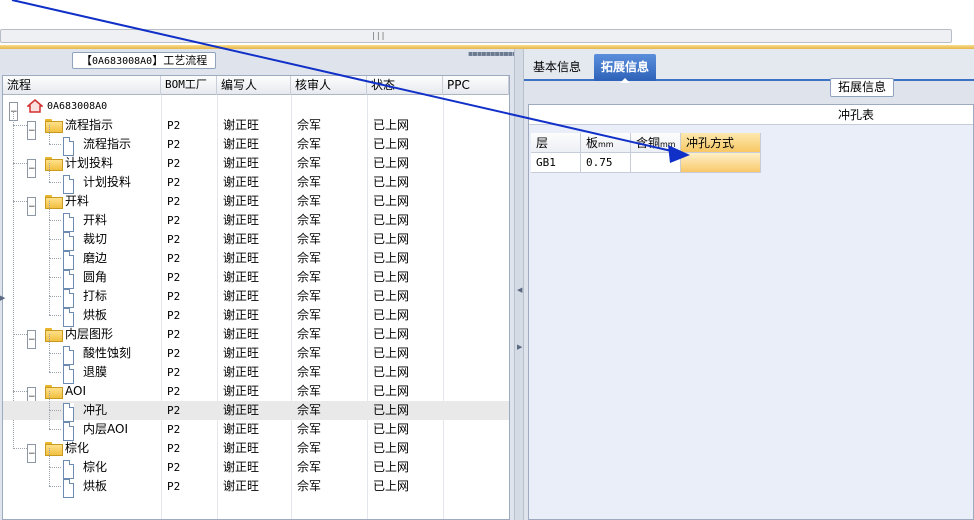 The image size is (974, 520). What do you see at coordinates (256, 349) in the screenshot?
I see `table-row: 酸性蚀刻 P2 谢正旺 佘军 已上网` at bounding box center [256, 349].